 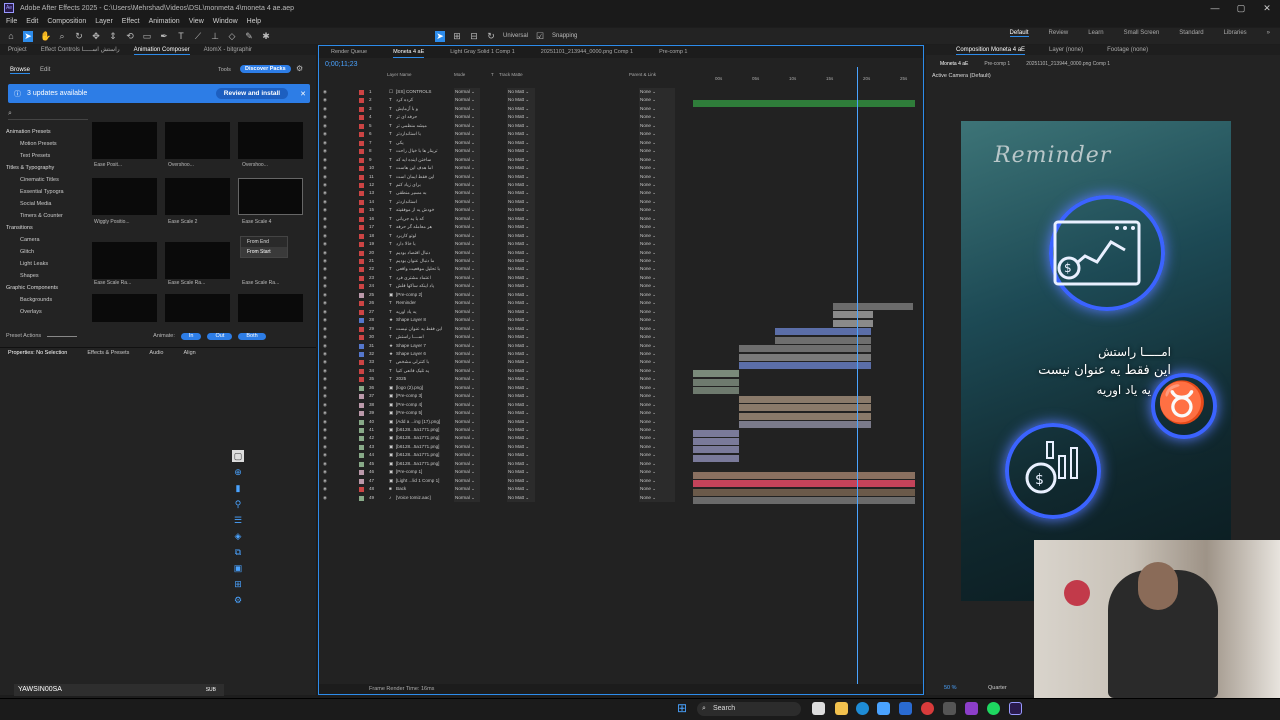 I want to click on menu-view: View, so click(x=196, y=21).